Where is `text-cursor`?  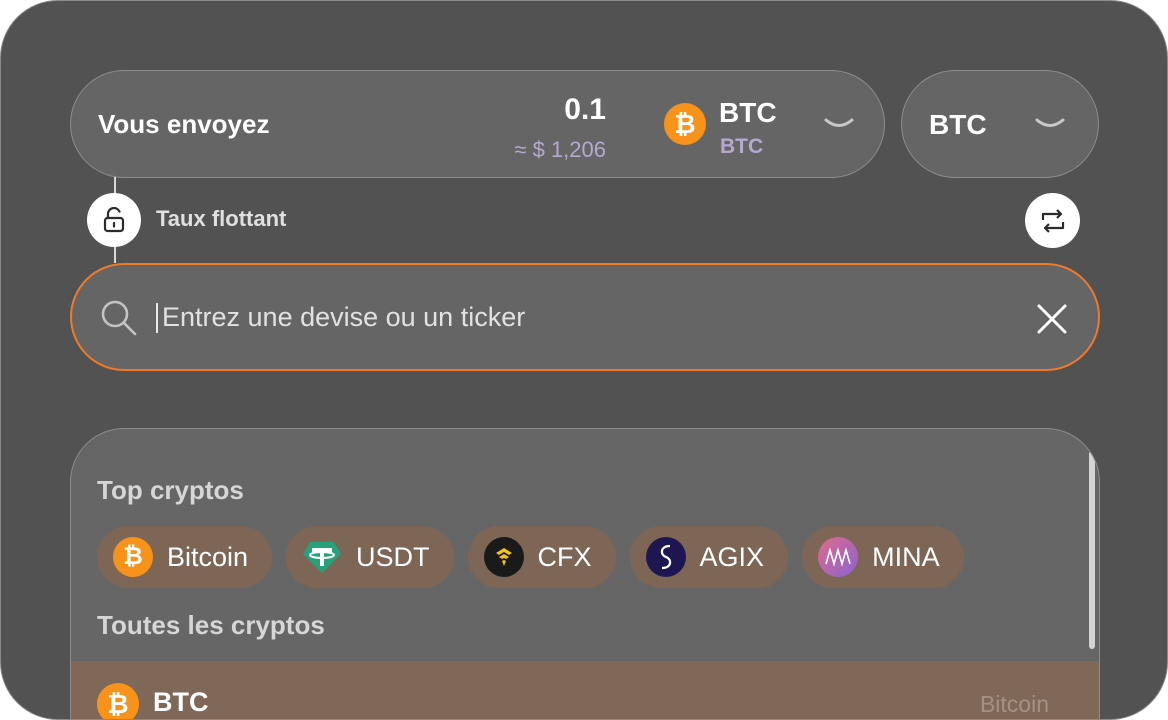
text-cursor is located at coordinates (157, 318).